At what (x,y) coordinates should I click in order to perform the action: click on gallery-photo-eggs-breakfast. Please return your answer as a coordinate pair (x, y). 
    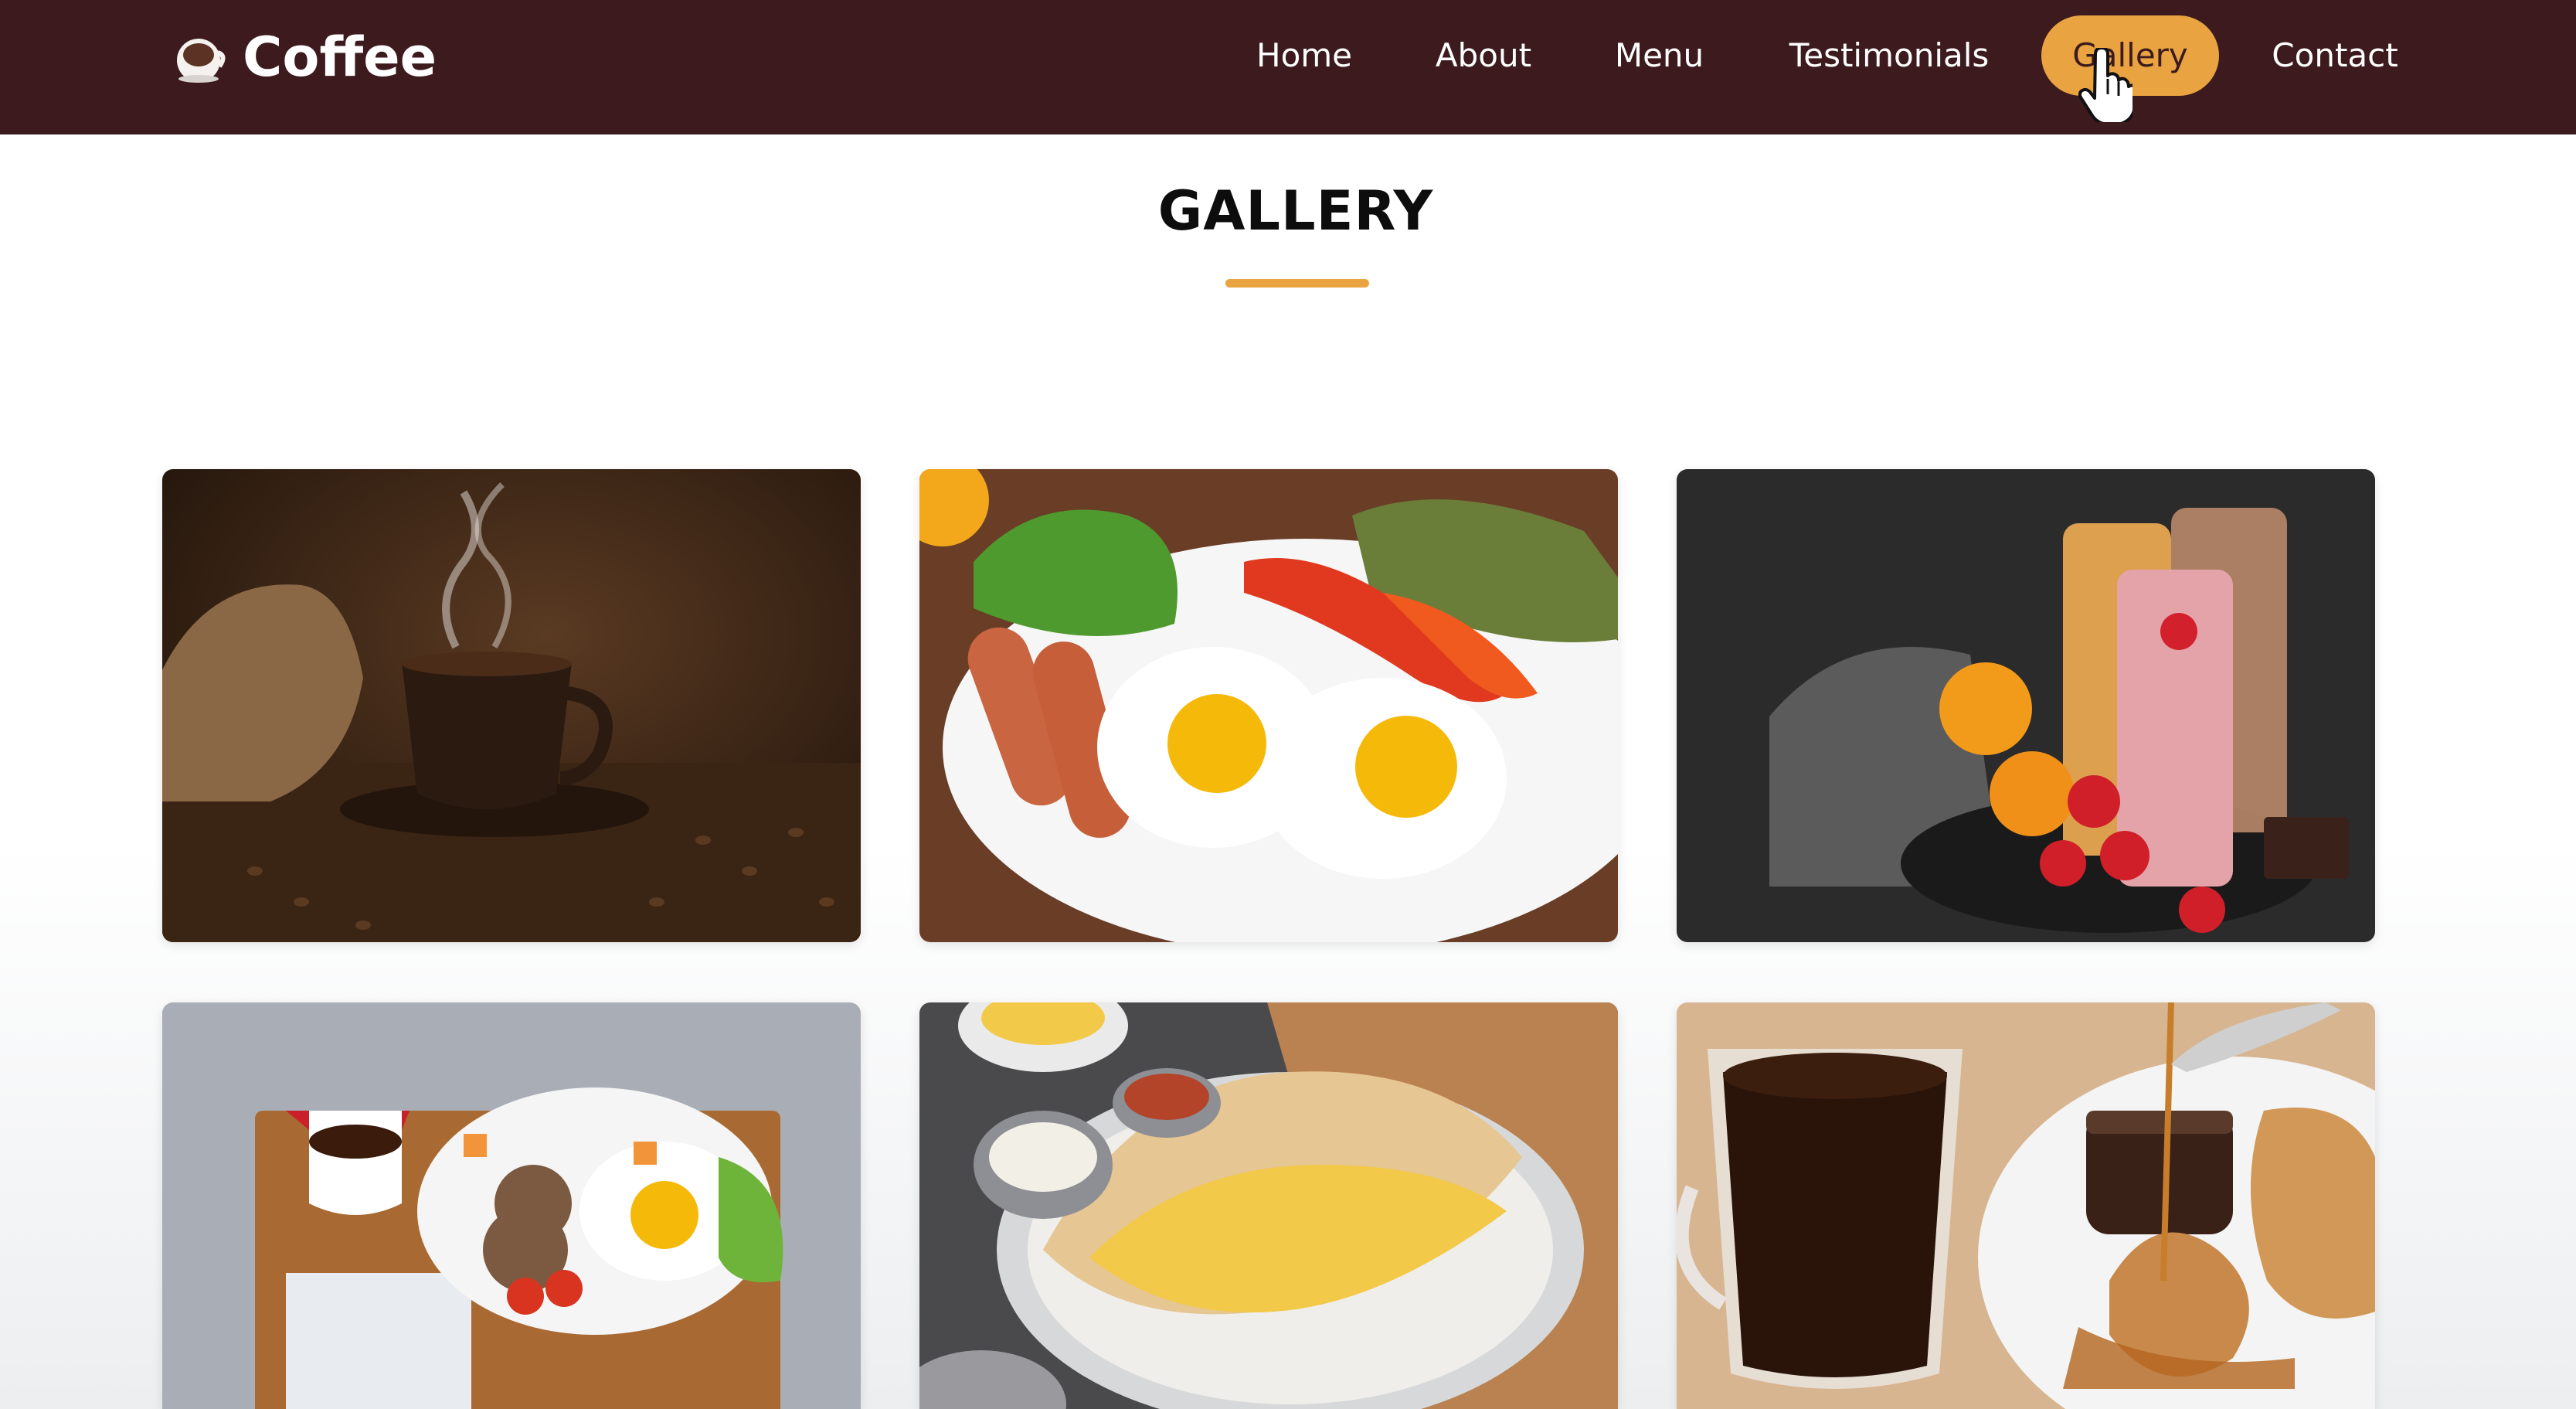
    Looking at the image, I should click on (1268, 705).